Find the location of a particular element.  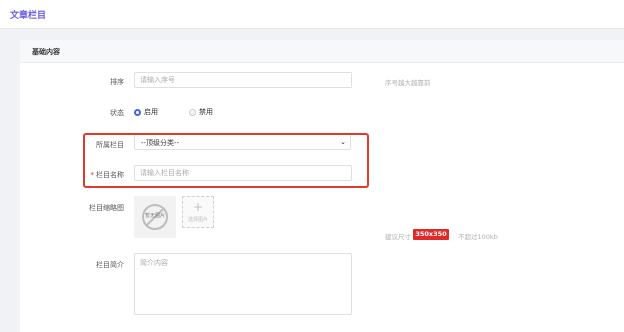

sort-hint: 序号越大越靠前 is located at coordinates (408, 83).